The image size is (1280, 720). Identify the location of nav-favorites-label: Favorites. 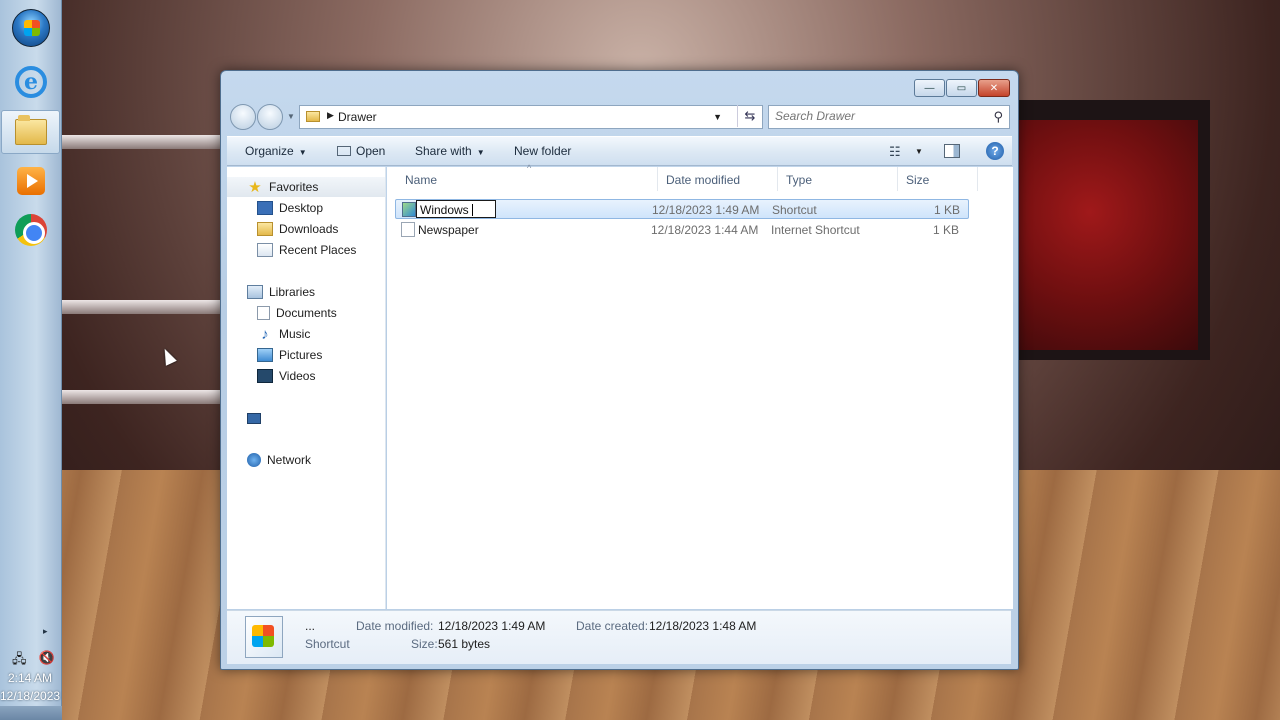
(294, 187).